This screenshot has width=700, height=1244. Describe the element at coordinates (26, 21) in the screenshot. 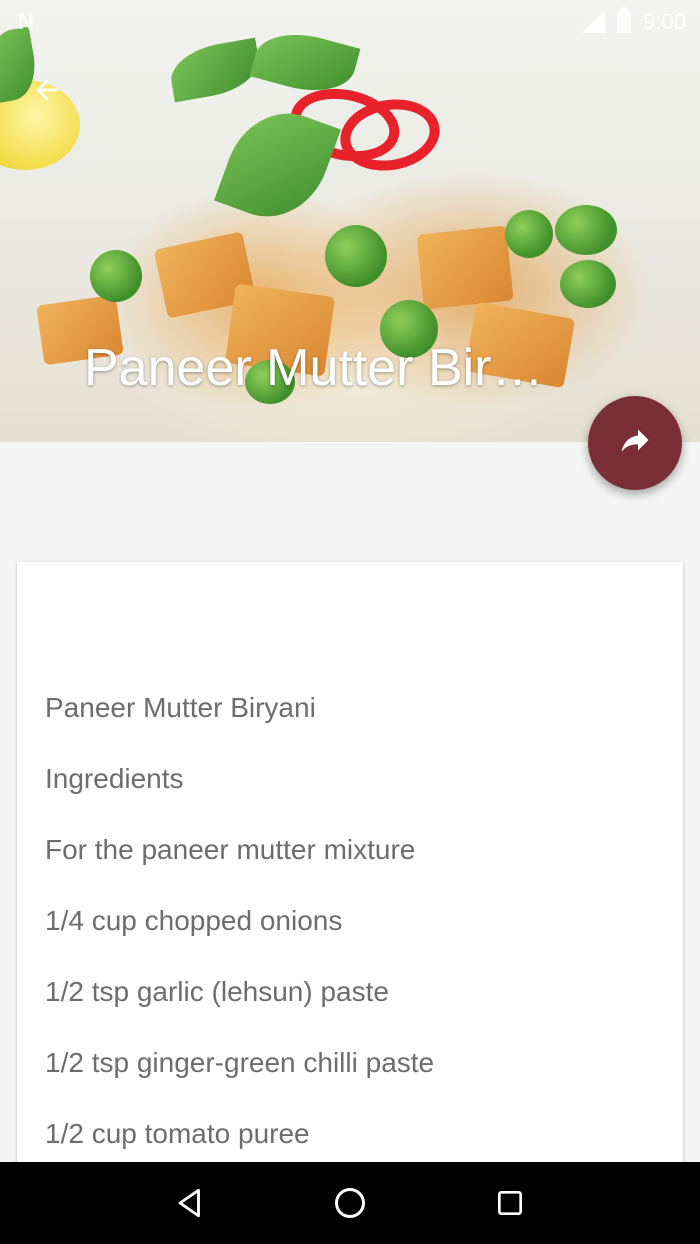

I see `notification-icon: N` at that location.